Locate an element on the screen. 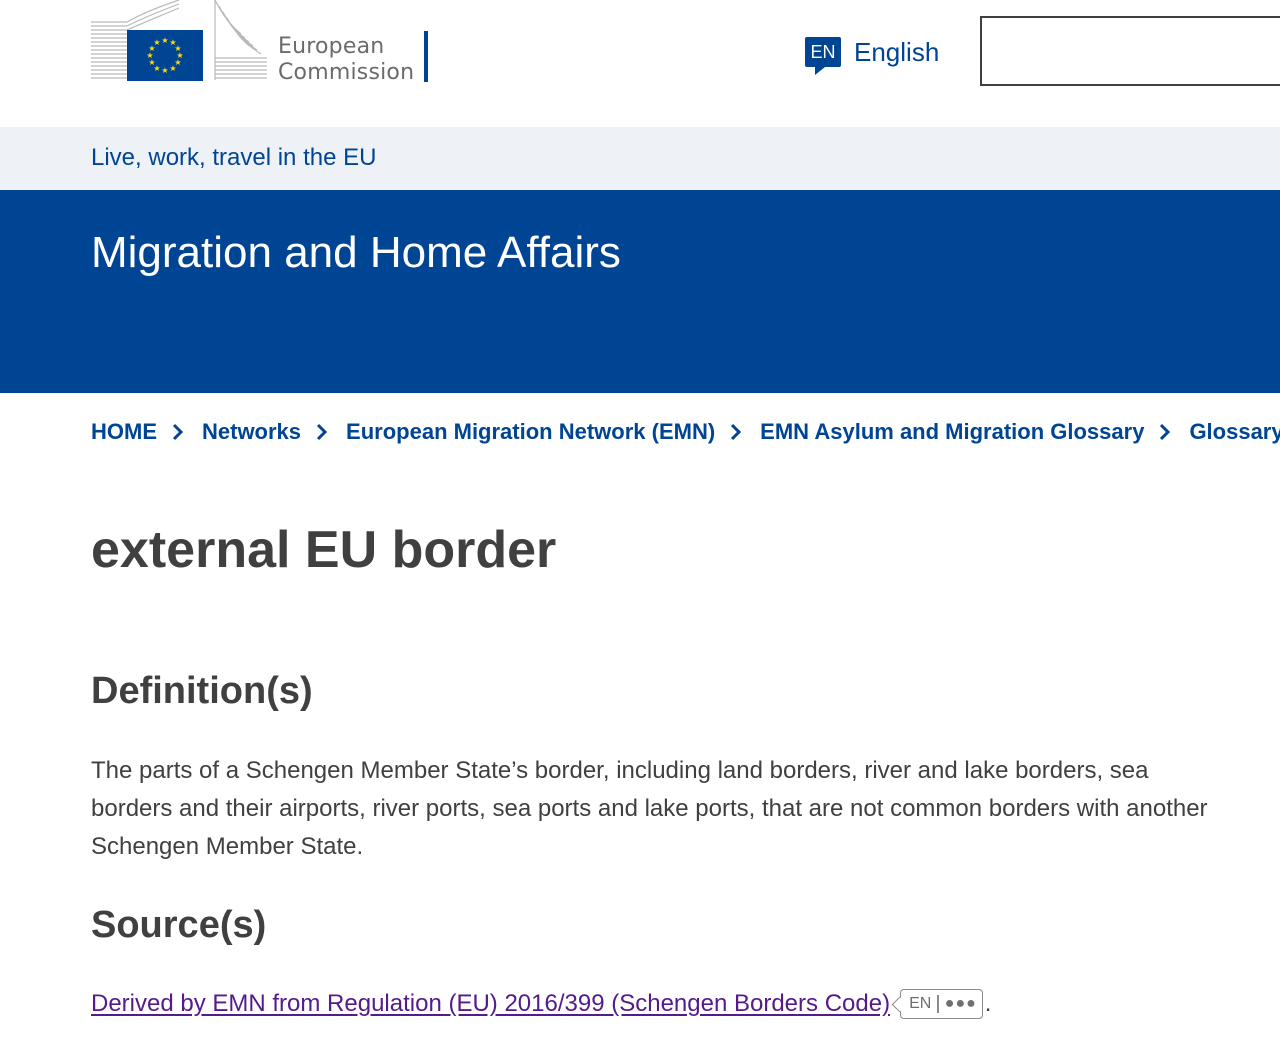  breadcrumb-emn-glossary: EMN Asylum and Migration Glossary is located at coordinates (952, 432).